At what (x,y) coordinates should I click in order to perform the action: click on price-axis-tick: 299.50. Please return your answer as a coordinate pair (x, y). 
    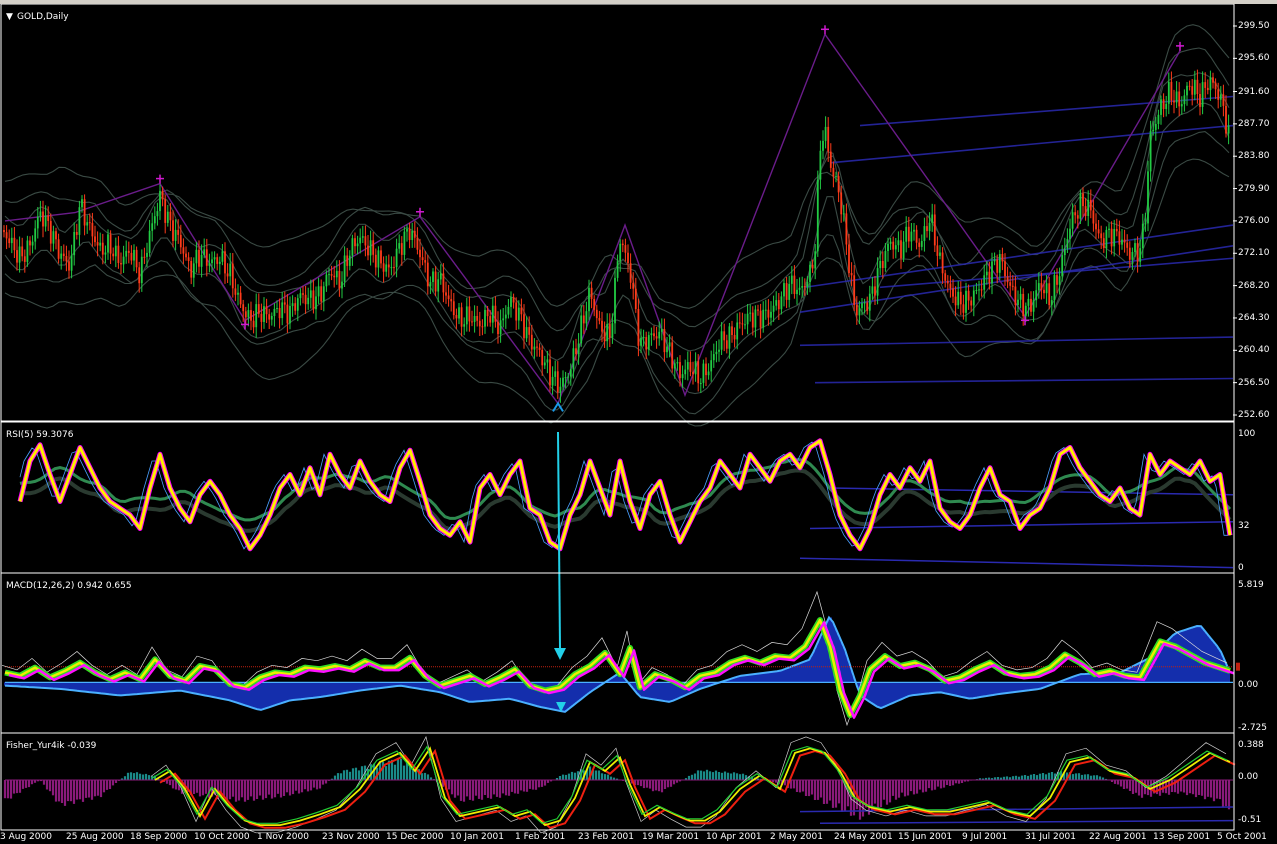
    Looking at the image, I should click on (1254, 26).